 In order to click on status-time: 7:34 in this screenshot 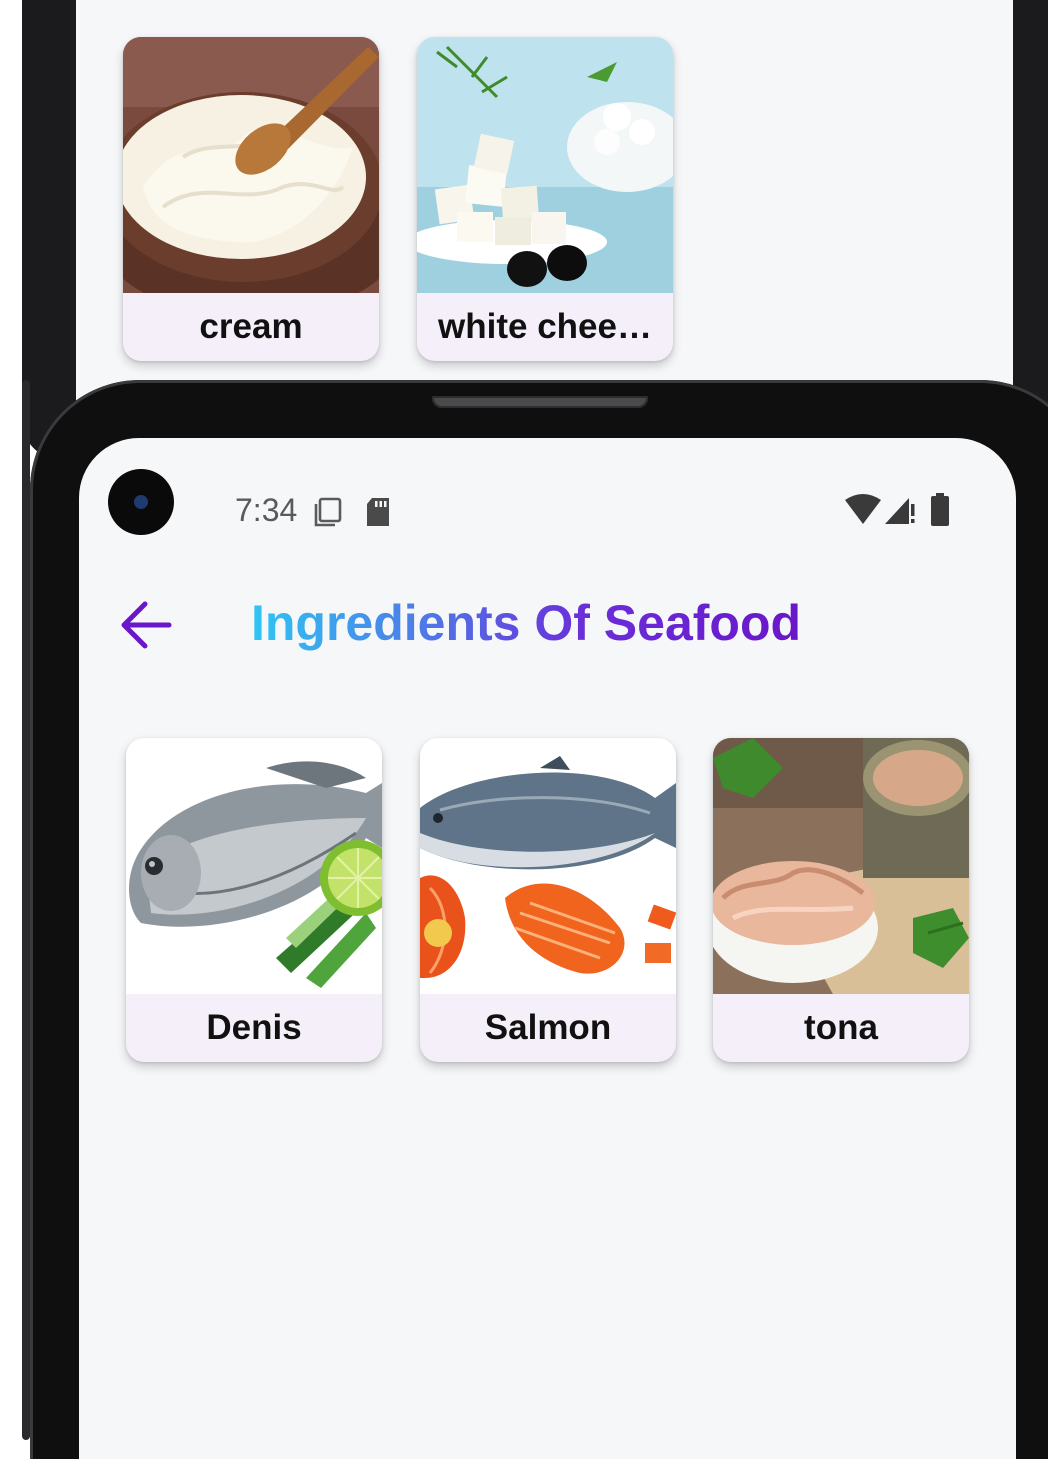, I will do `click(266, 510)`.